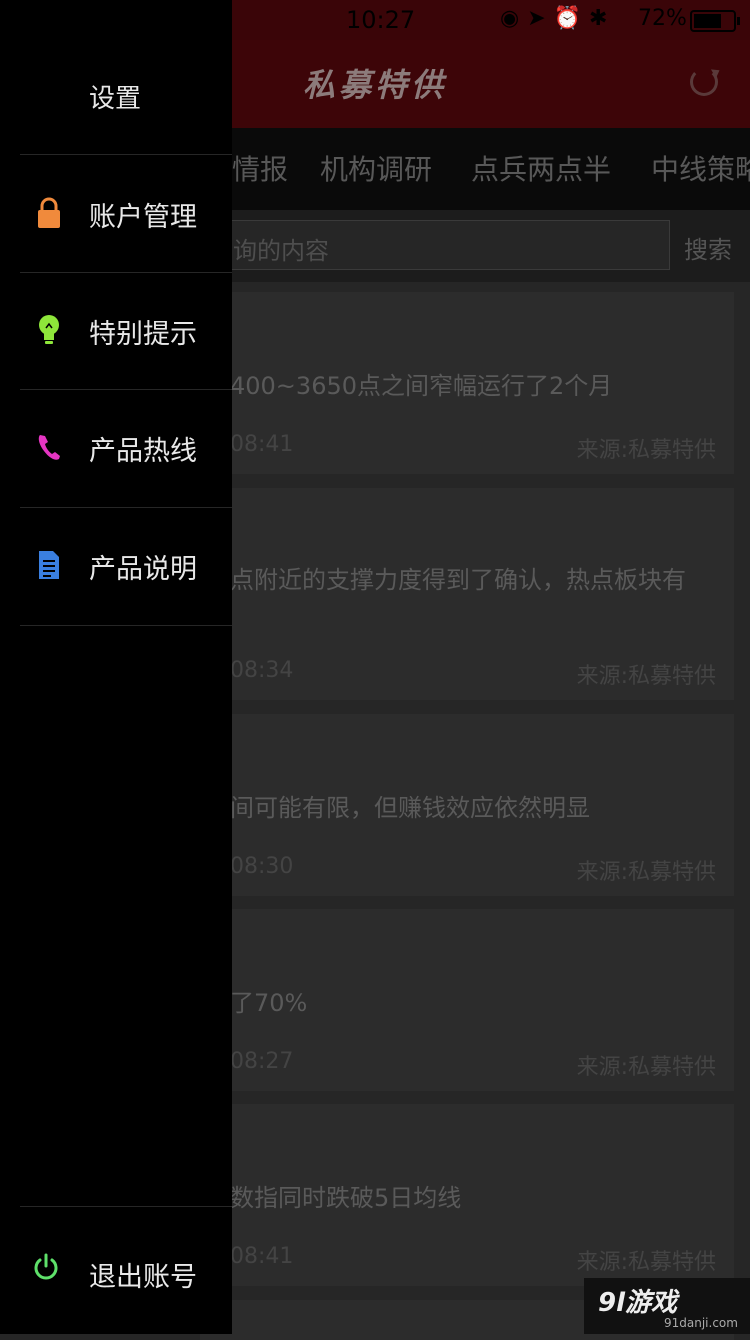 The height and width of the screenshot is (1340, 750). What do you see at coordinates (126, 625) in the screenshot?
I see `divider` at bounding box center [126, 625].